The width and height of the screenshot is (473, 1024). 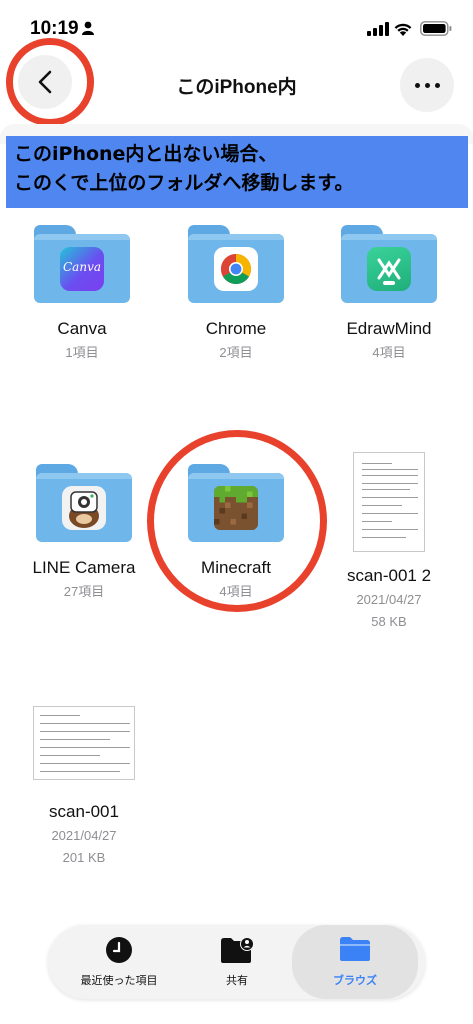 What do you see at coordinates (82, 269) in the screenshot?
I see `canva-app-icon: Canva` at bounding box center [82, 269].